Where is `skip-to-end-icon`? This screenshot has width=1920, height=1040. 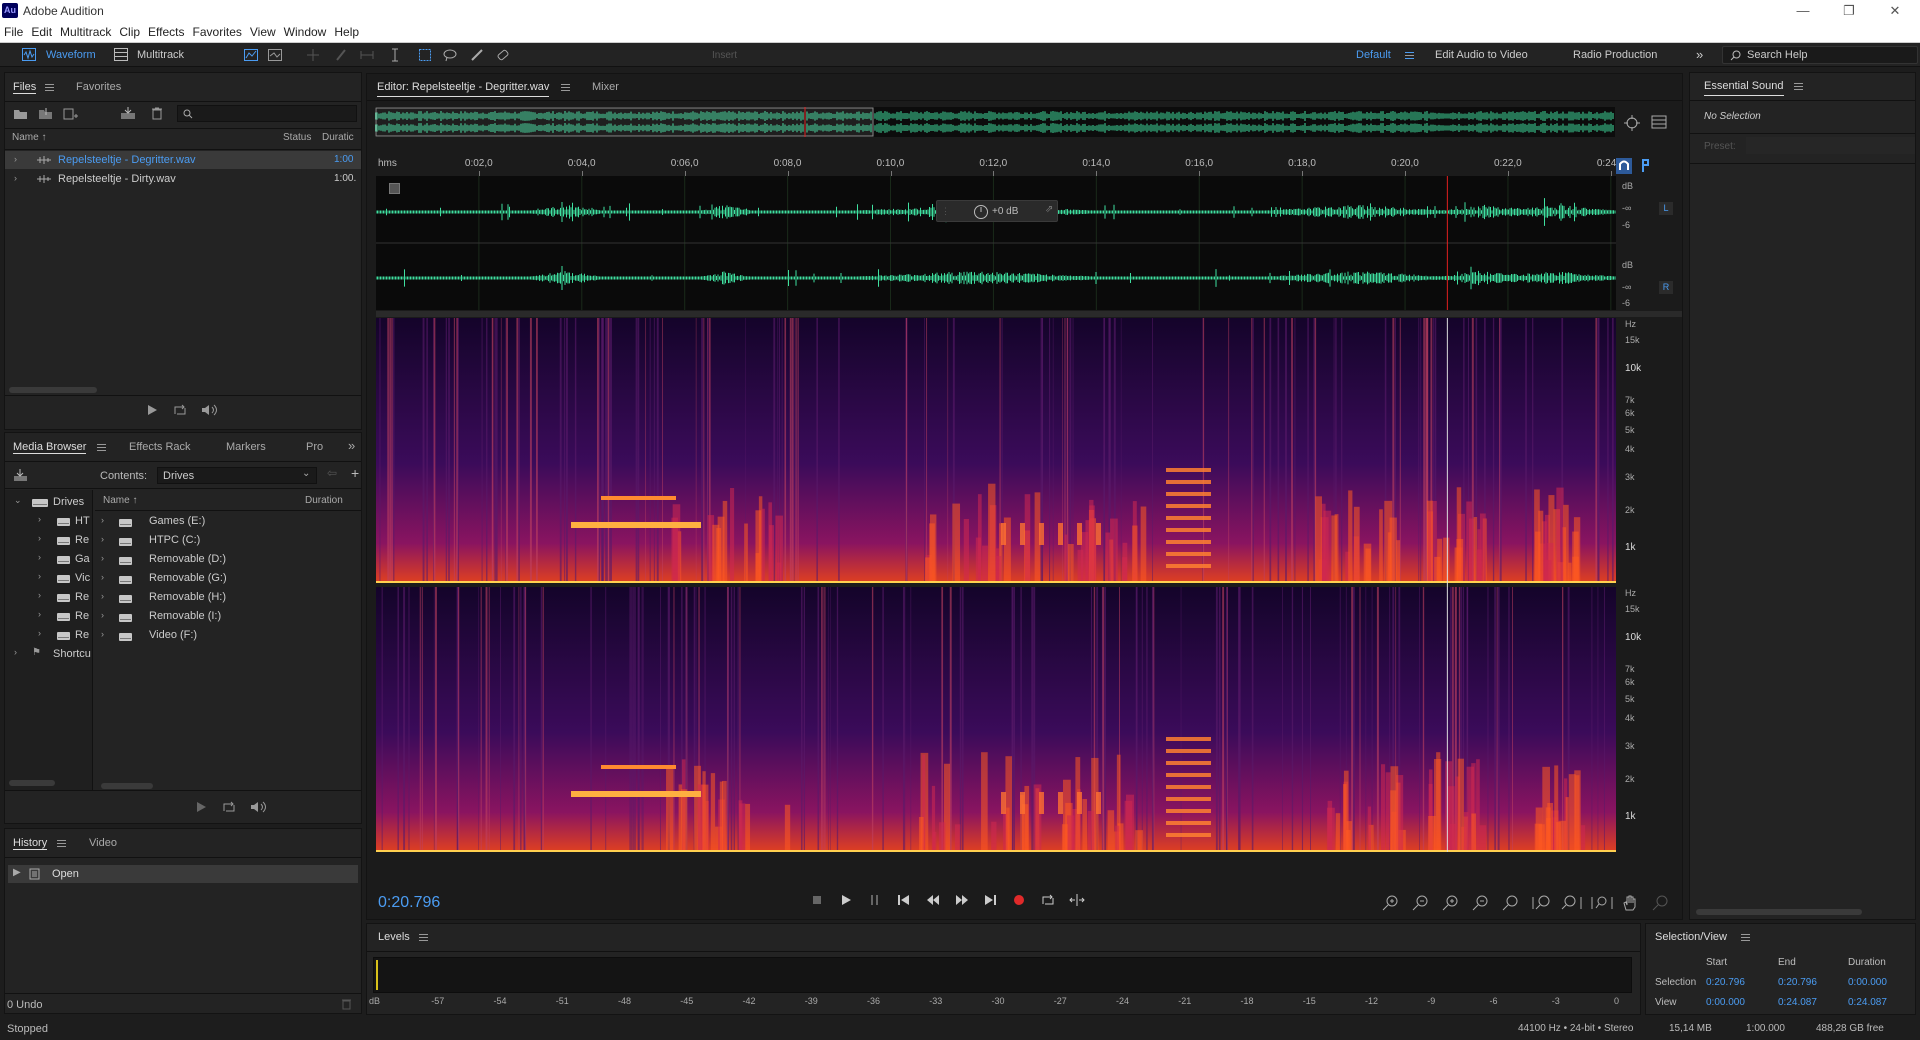 skip-to-end-icon is located at coordinates (990, 900).